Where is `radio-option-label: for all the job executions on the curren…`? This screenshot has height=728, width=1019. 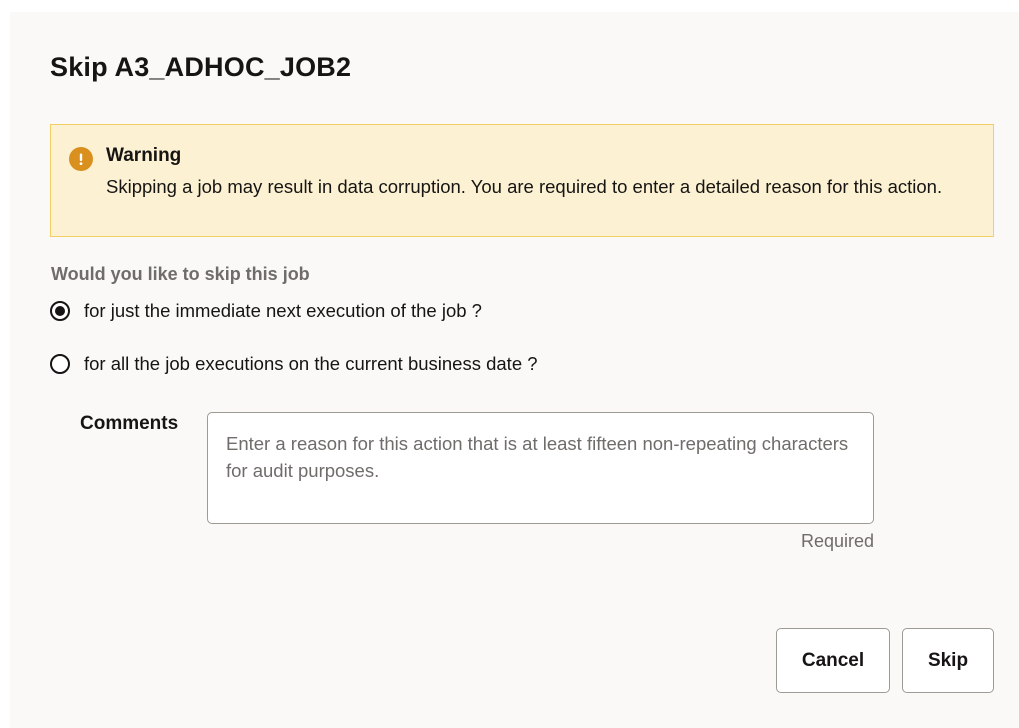
radio-option-label: for all the job executions on the curren… is located at coordinates (311, 364).